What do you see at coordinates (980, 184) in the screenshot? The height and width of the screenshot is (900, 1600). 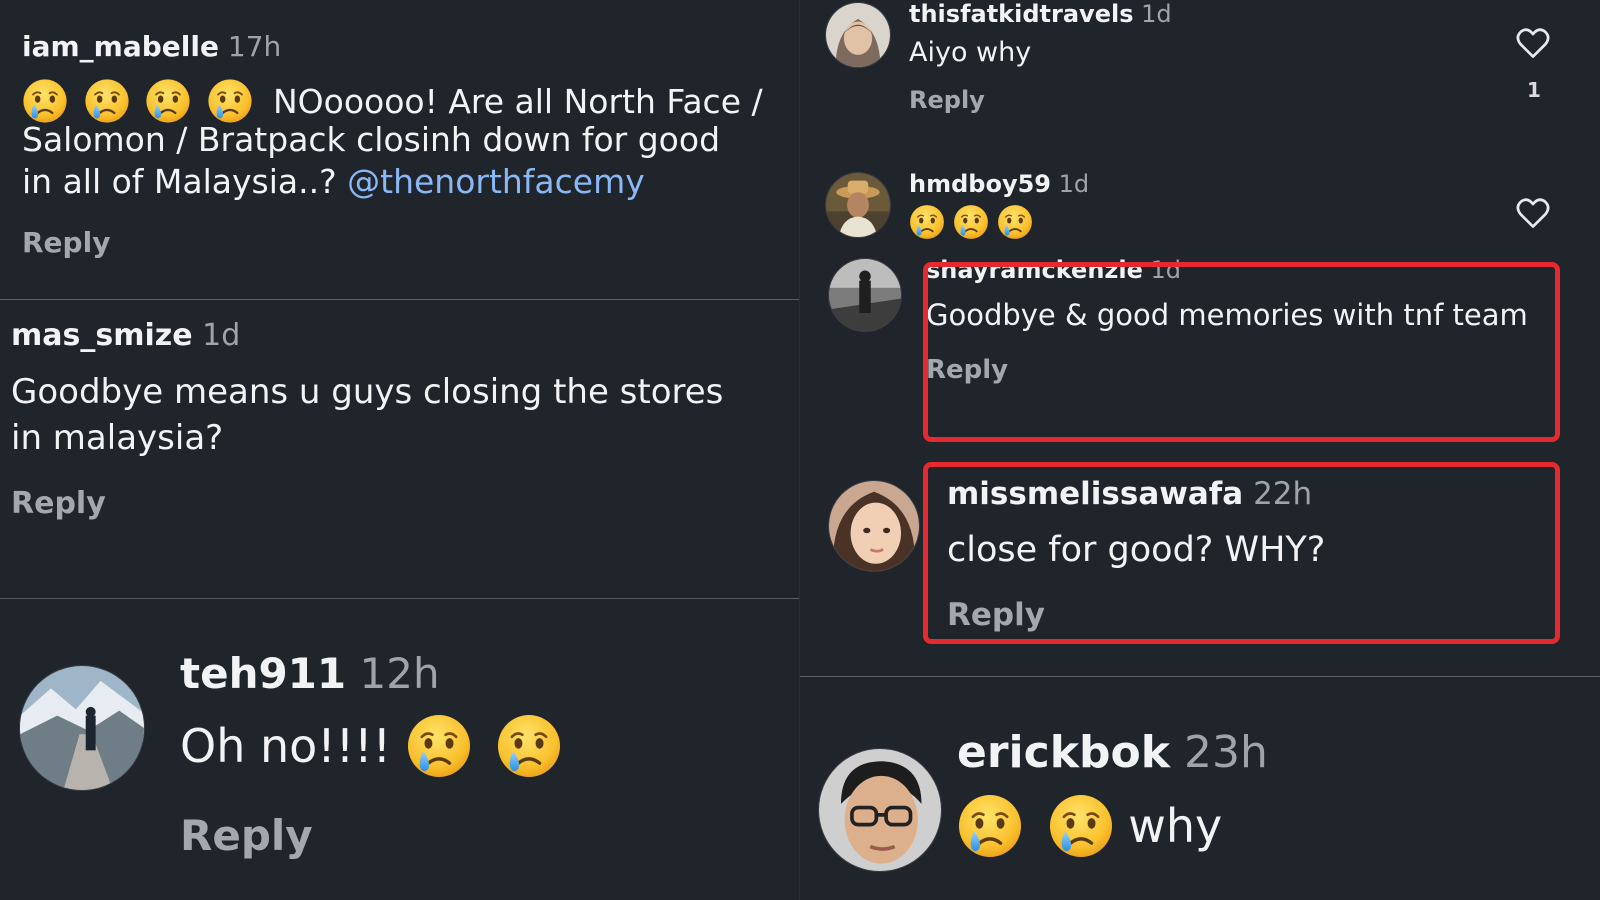 I see `comment-username: hmdboy59` at bounding box center [980, 184].